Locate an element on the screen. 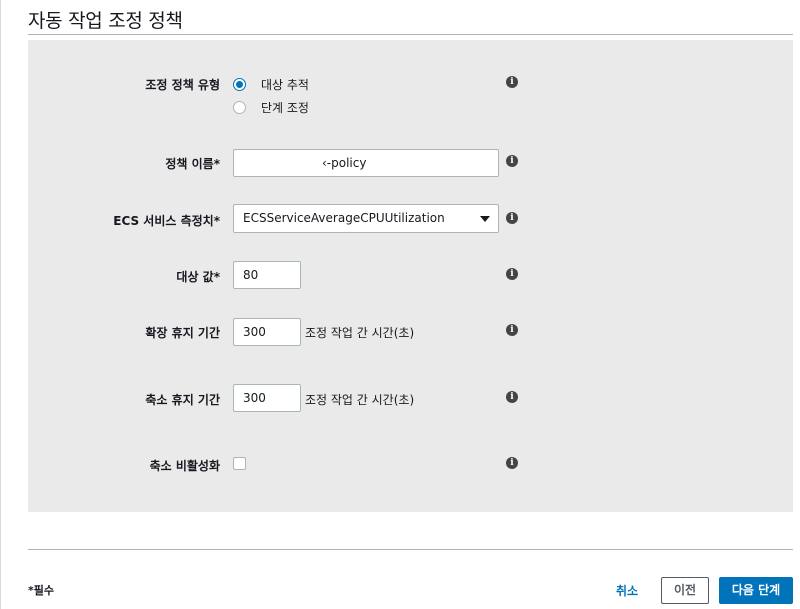 This screenshot has height=609, width=800. title-divider is located at coordinates (410, 34).